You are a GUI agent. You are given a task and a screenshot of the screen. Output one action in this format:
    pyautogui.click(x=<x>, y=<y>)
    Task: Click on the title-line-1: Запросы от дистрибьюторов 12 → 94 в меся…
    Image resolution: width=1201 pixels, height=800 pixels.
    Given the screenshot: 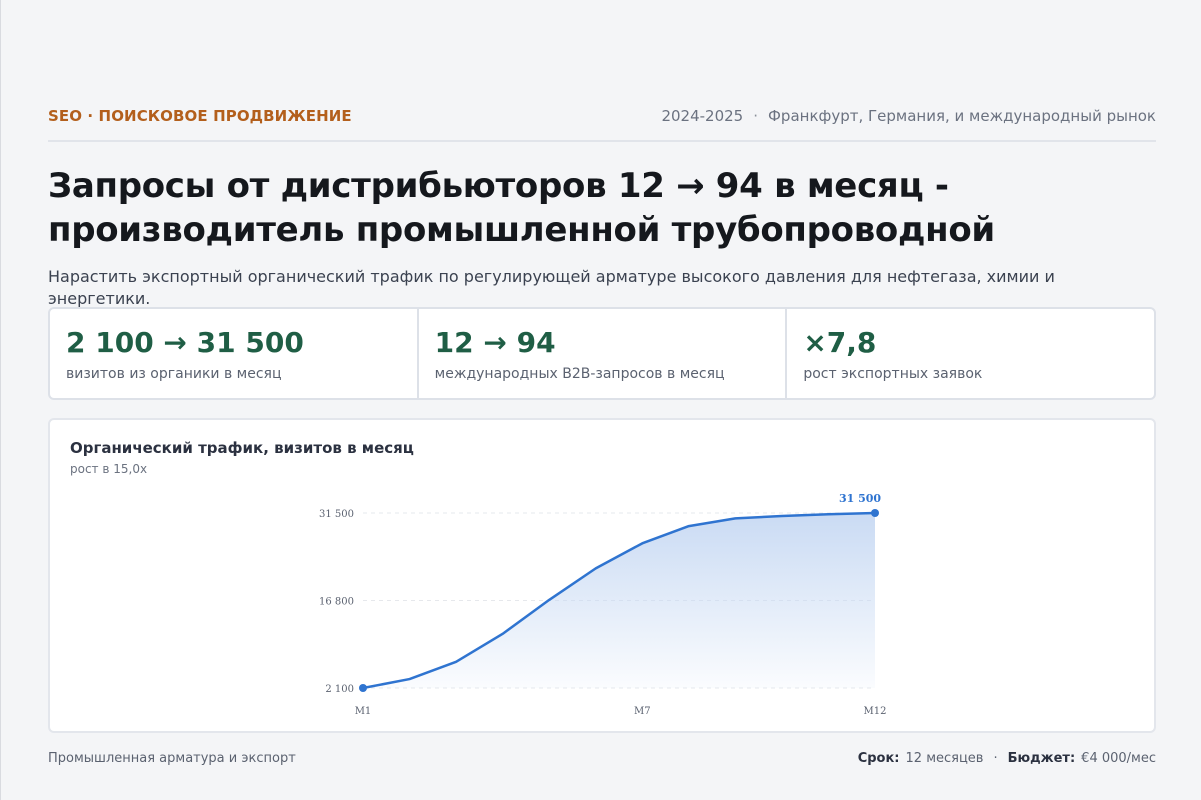 What is the action you would take?
    pyautogui.click(x=498, y=186)
    